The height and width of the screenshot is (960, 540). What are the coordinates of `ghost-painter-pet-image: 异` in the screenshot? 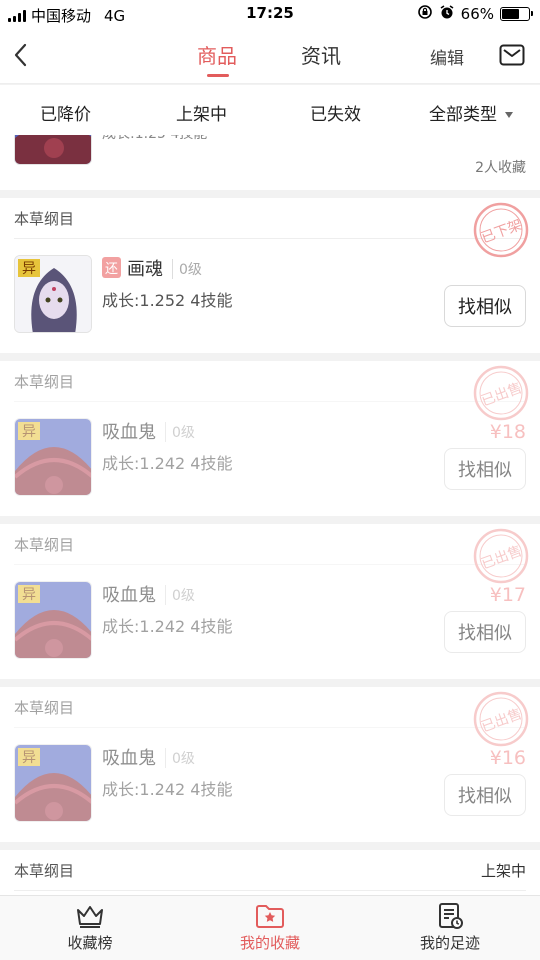 It's located at (53, 294).